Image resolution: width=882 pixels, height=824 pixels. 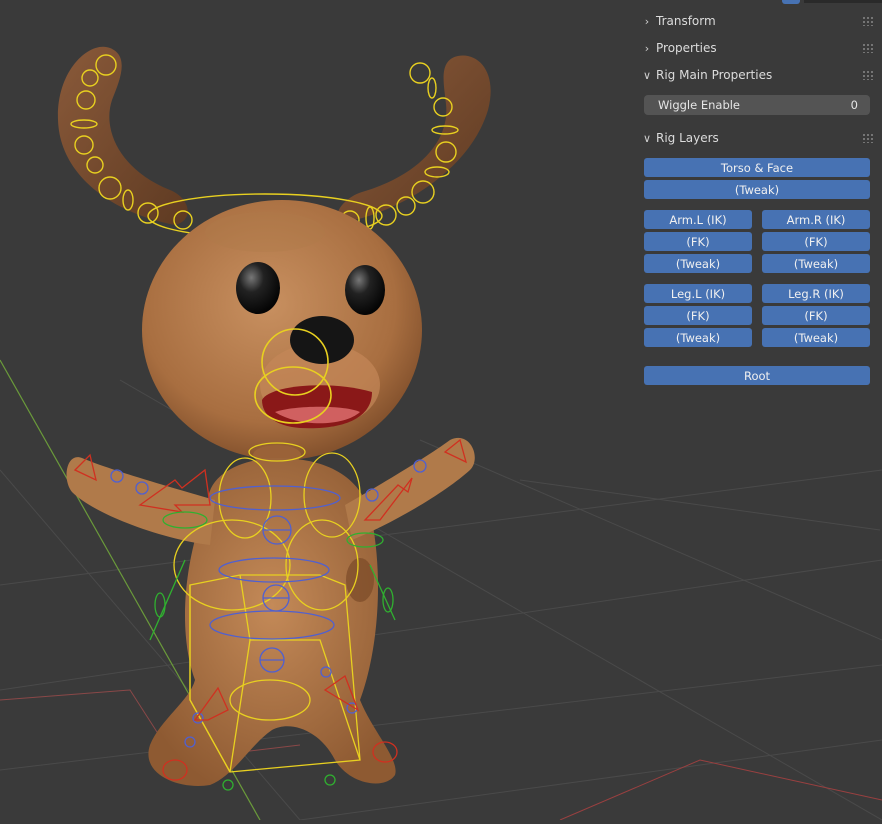 What do you see at coordinates (714, 75) in the screenshot?
I see `panel-label: Rig Main Properties` at bounding box center [714, 75].